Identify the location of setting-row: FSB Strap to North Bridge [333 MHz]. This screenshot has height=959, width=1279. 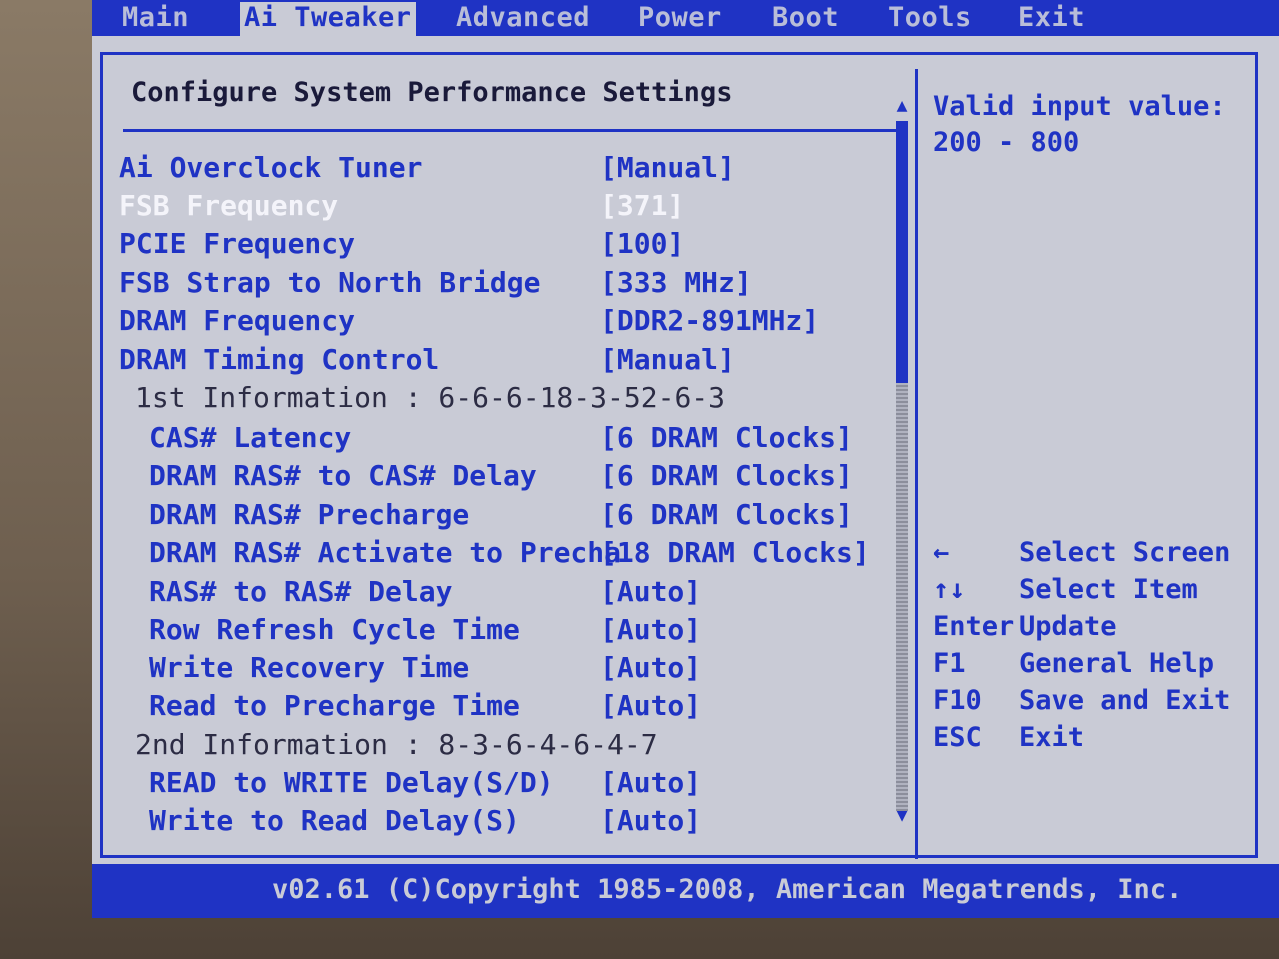
(498, 284).